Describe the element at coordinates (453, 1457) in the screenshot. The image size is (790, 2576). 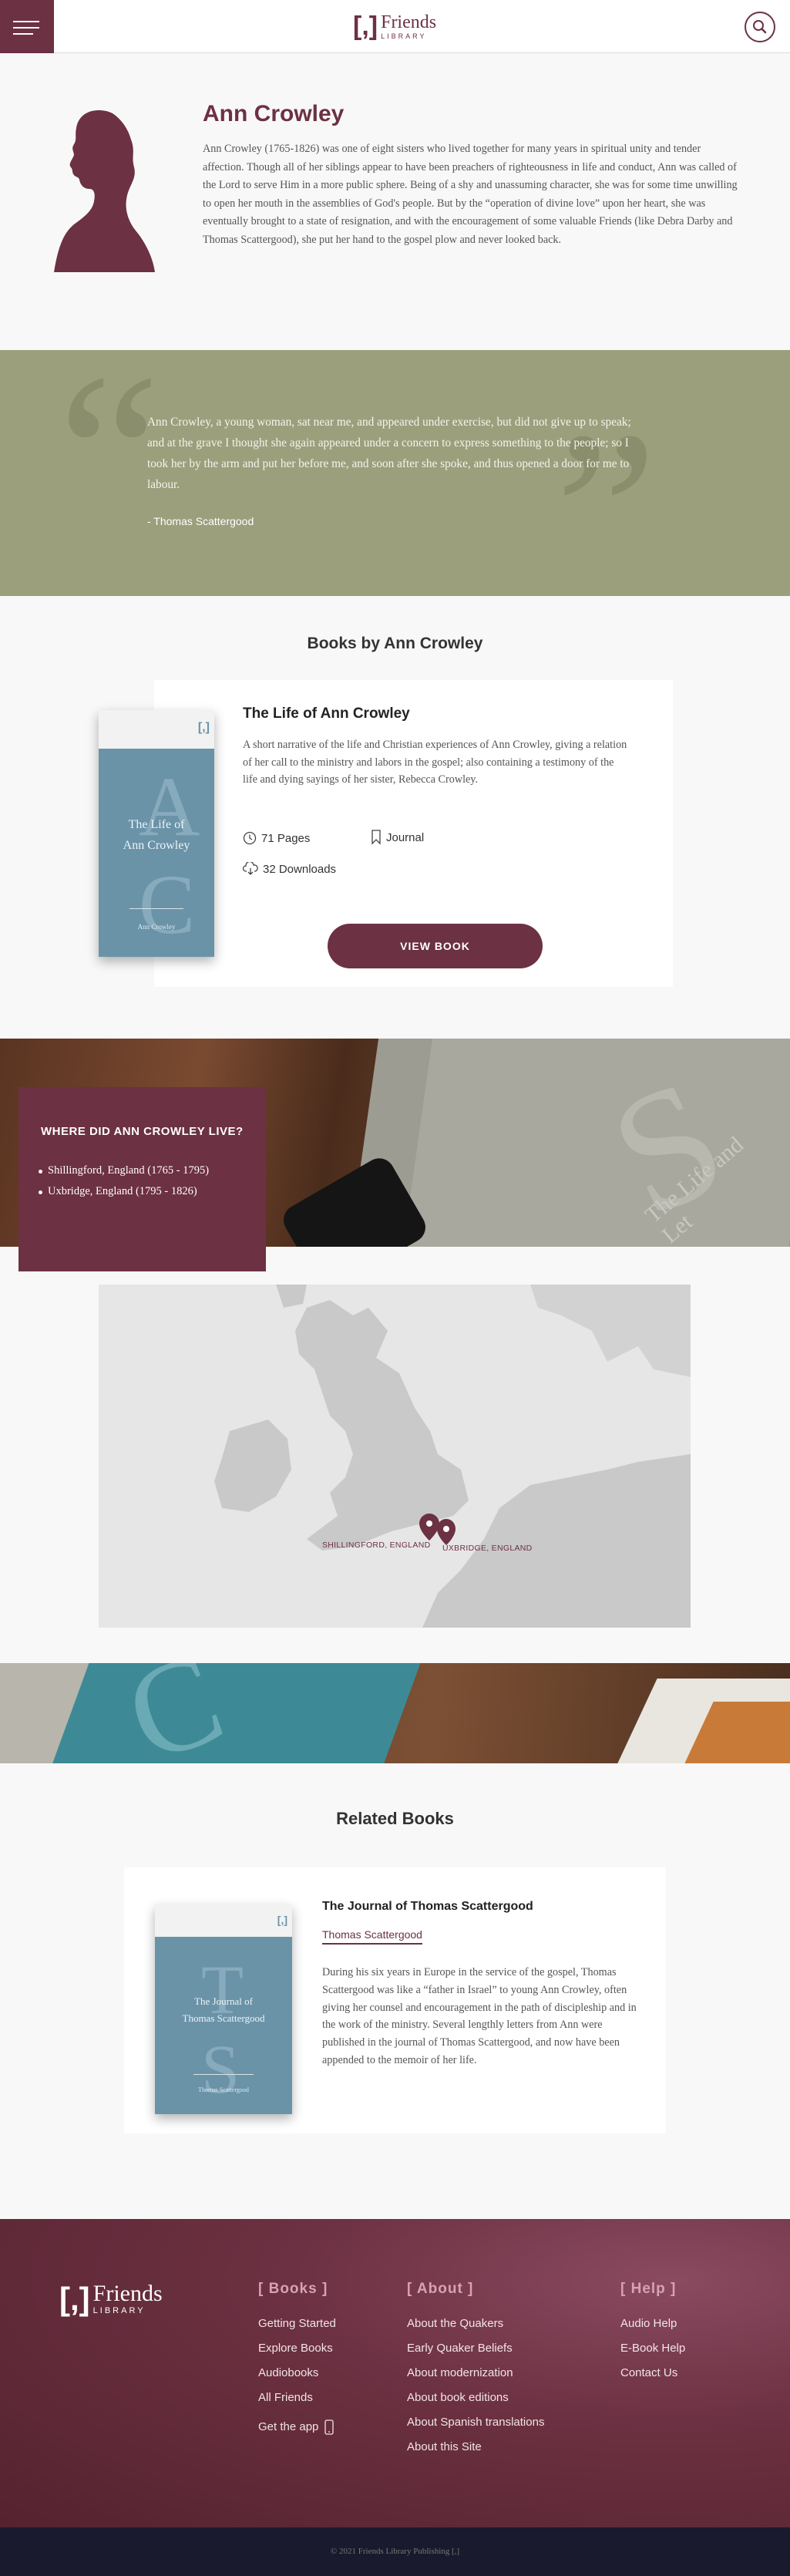
I see `map-graphic` at that location.